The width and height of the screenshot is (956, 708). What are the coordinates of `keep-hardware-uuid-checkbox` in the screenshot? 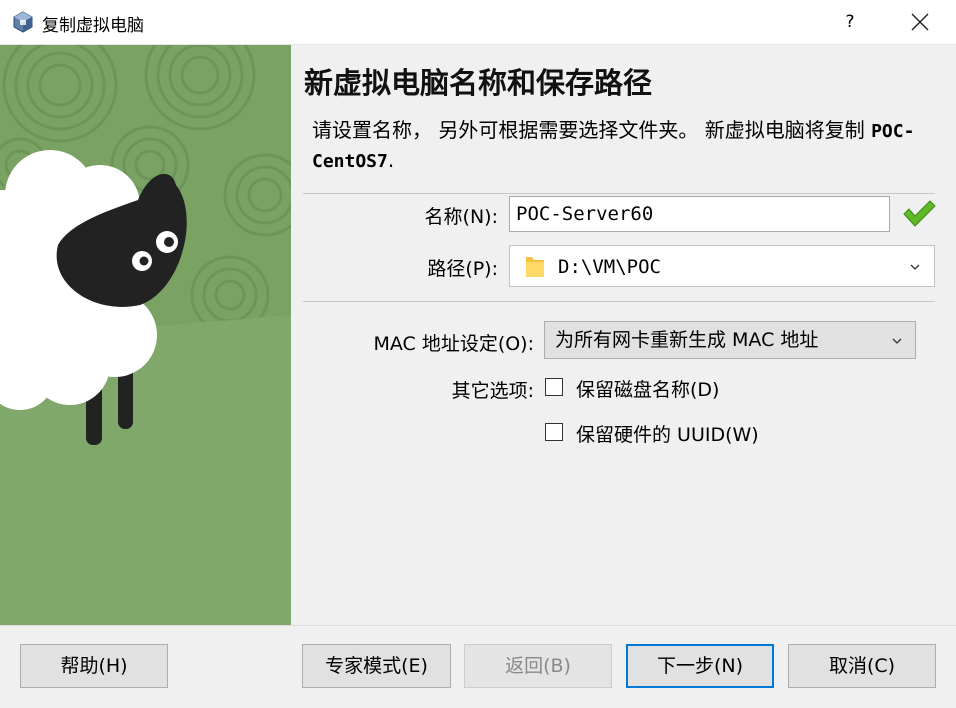 It's located at (554, 432).